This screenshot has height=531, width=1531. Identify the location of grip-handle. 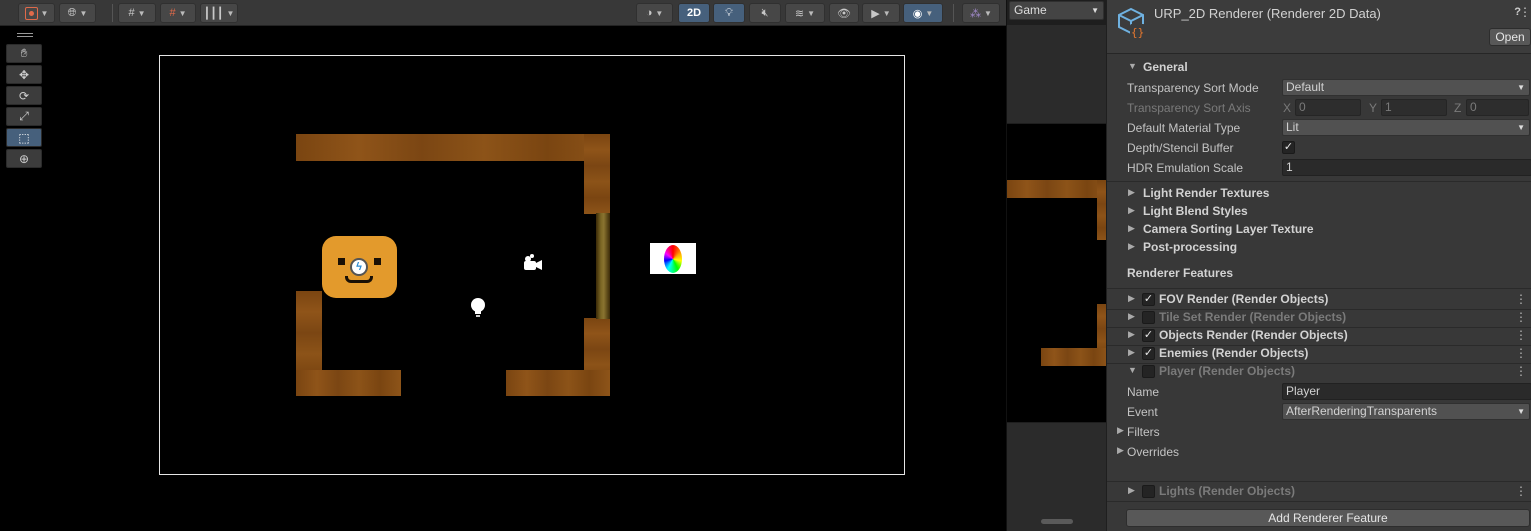
(25, 35).